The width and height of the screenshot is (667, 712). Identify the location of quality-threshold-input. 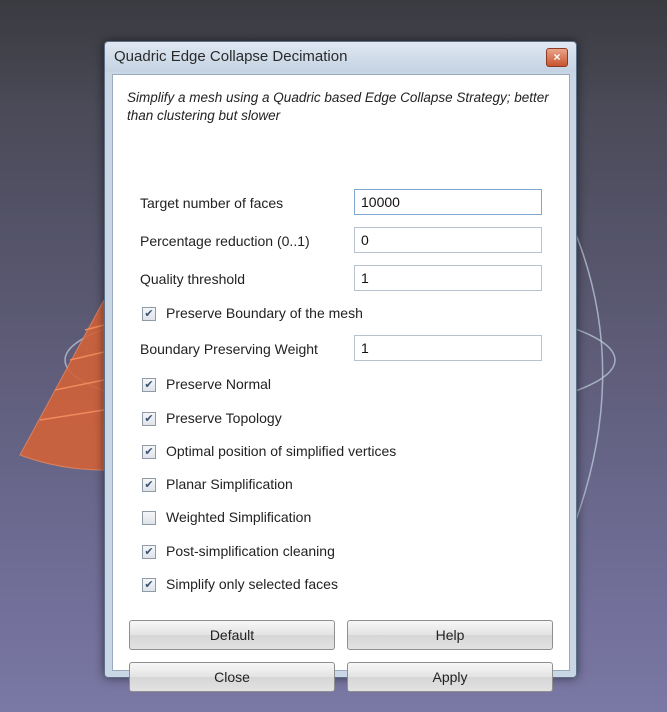
(448, 278).